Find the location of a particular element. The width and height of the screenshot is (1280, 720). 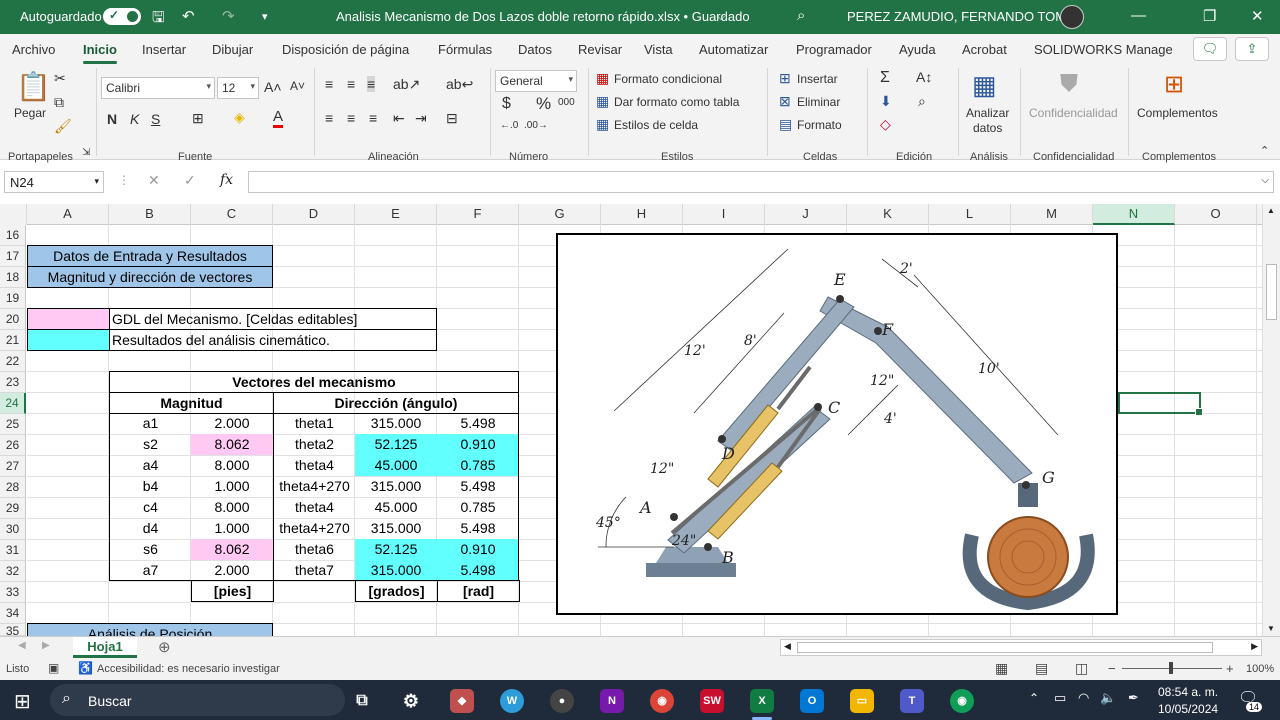

thousands-icon: 000 is located at coordinates (566, 102).